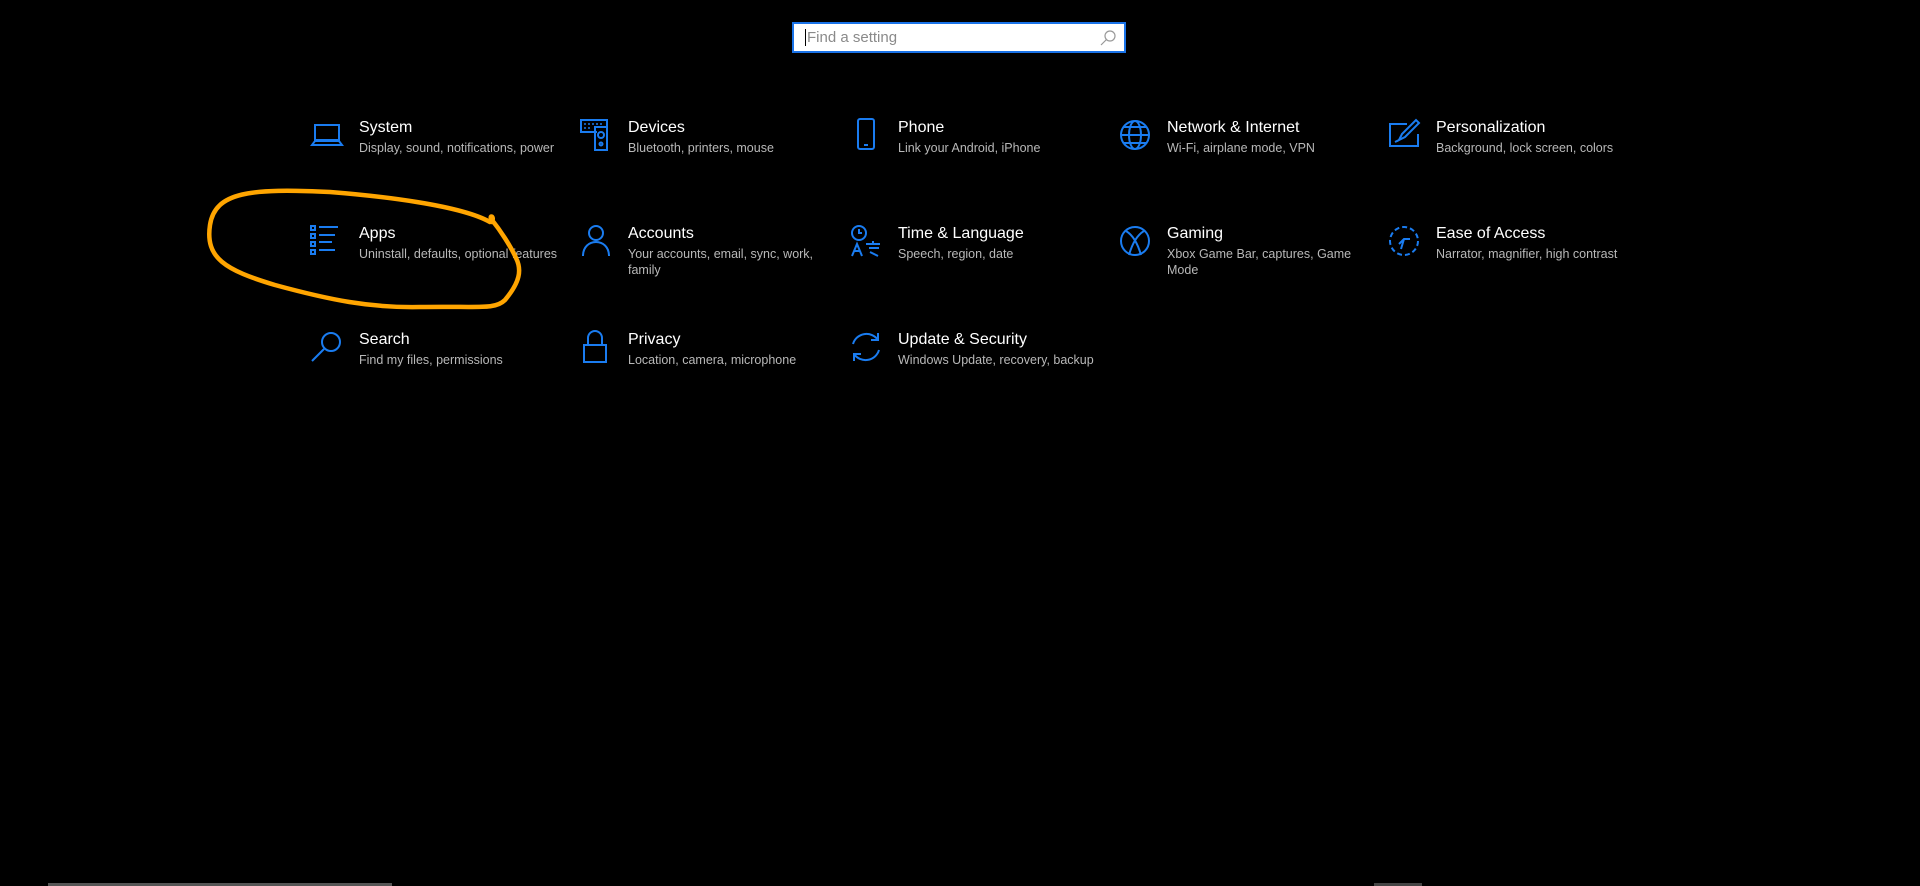 The image size is (1920, 886). What do you see at coordinates (704, 375) in the screenshot?
I see `tile-privacy: Privacy Location, camera, microphone` at bounding box center [704, 375].